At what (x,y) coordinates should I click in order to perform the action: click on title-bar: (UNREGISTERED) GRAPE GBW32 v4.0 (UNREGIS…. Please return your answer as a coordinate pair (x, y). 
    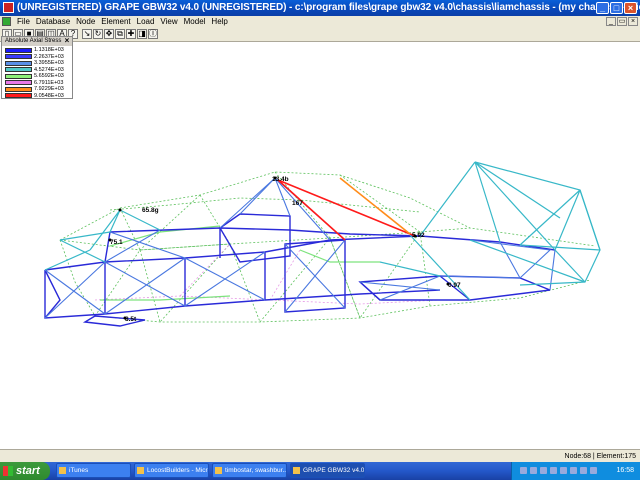
    Looking at the image, I should click on (320, 8).